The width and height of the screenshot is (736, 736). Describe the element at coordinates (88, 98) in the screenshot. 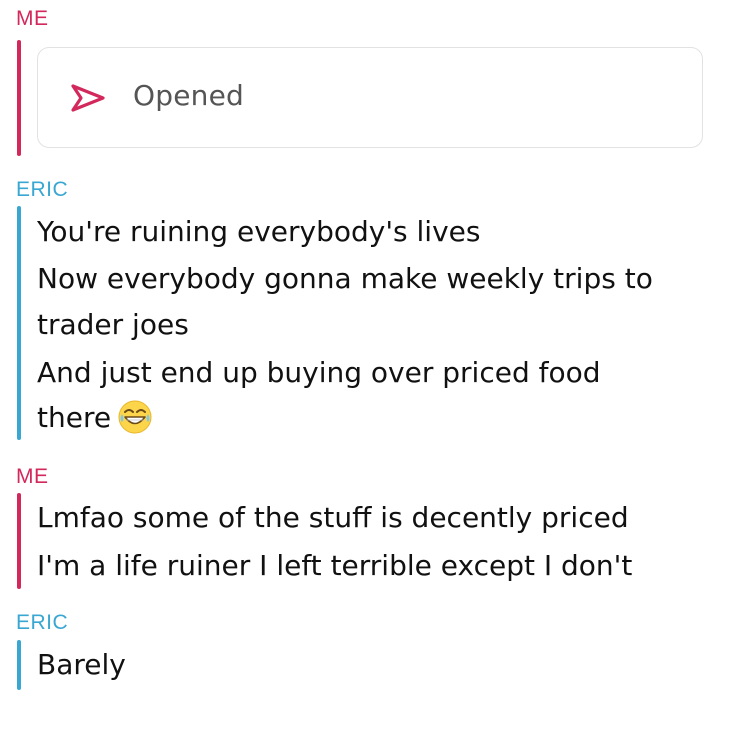

I see `sent-arrow-icon` at that location.